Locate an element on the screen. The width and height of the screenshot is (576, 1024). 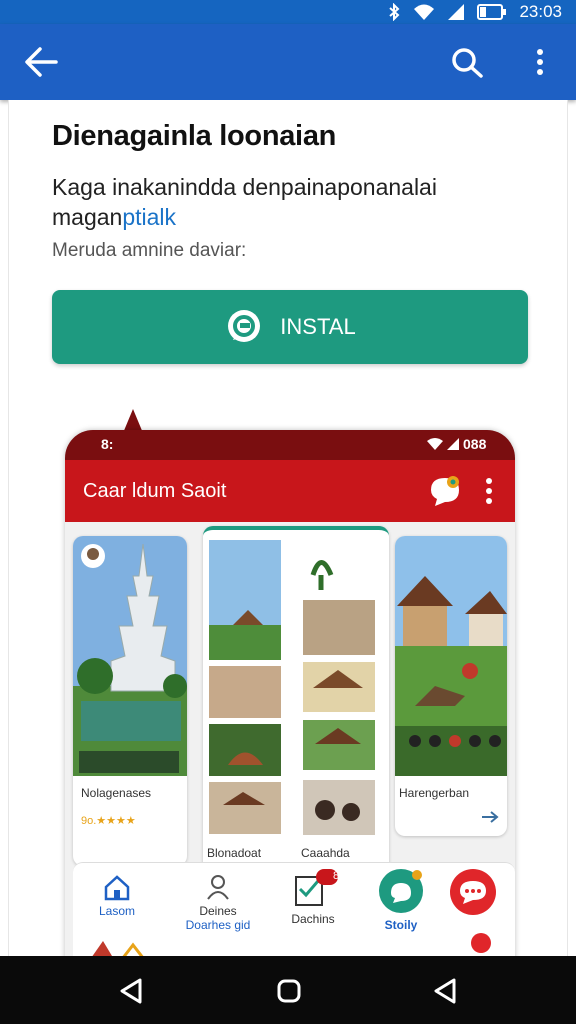
village-photo is located at coordinates (451, 656).